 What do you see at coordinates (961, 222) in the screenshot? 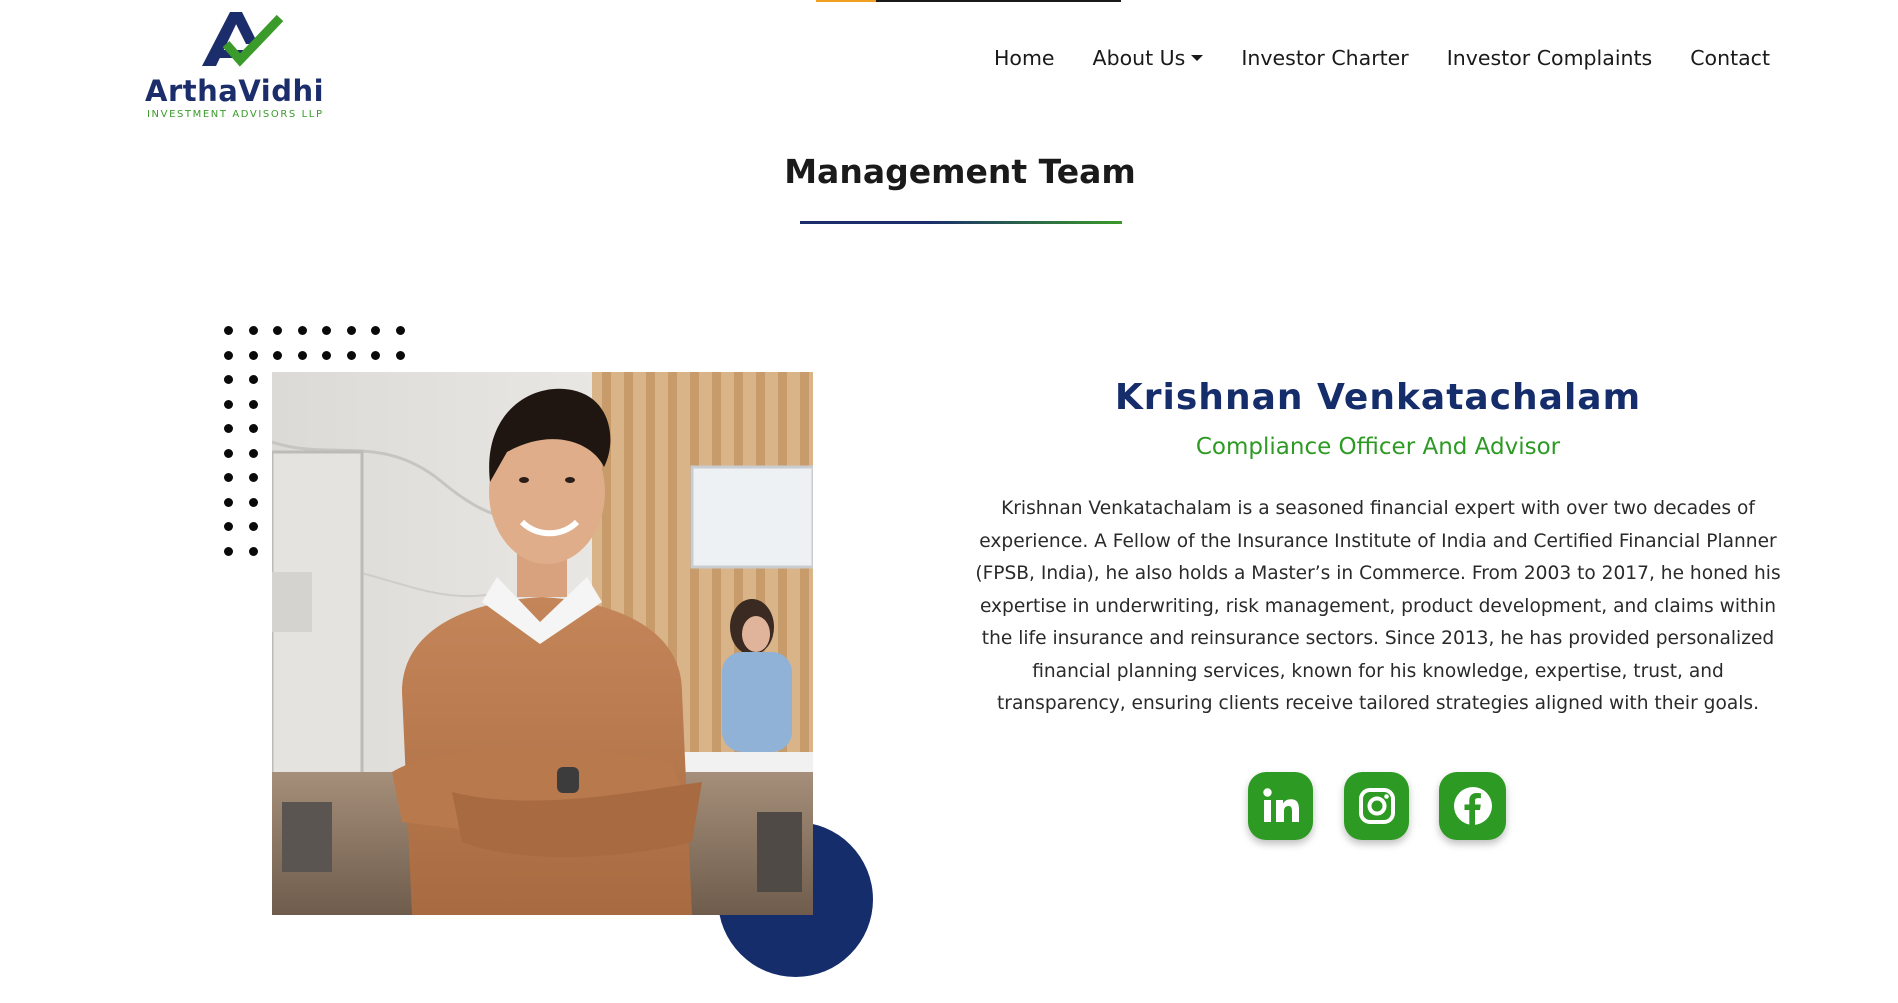
I see `title-underline` at bounding box center [961, 222].